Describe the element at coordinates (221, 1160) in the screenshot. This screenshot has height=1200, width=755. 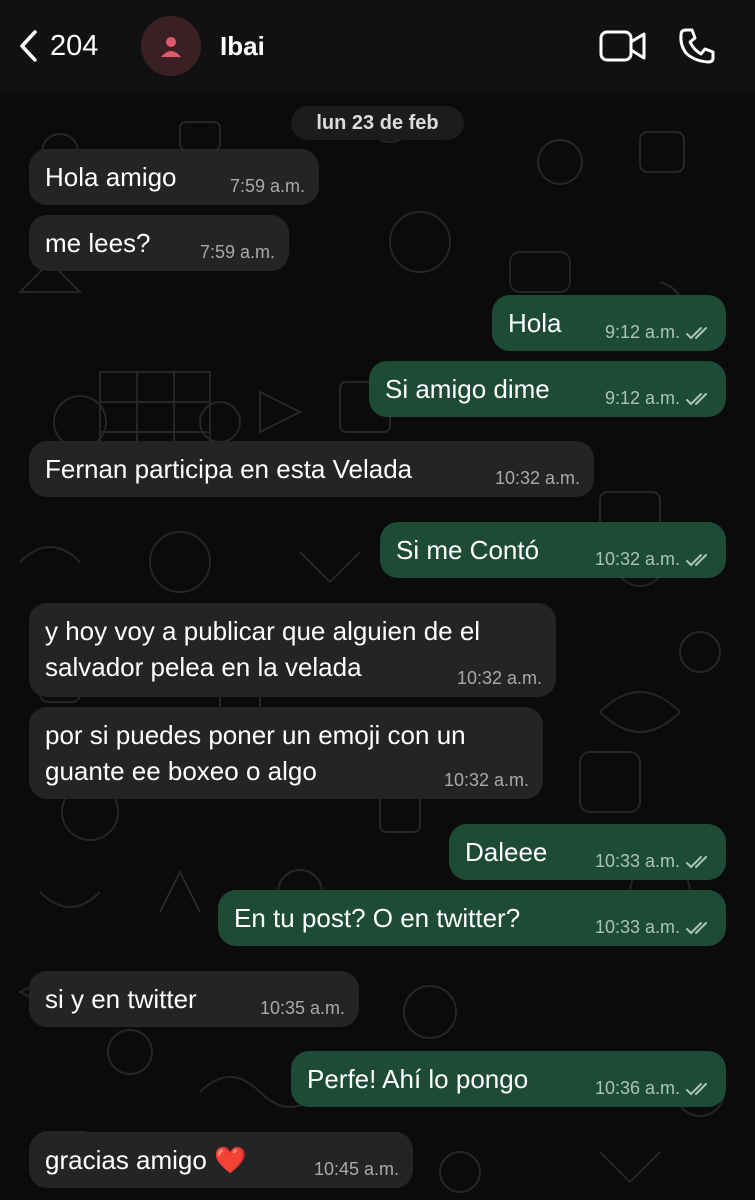
I see `message-bubble: gracias amigo ❤️ 10:45 a.m.` at that location.